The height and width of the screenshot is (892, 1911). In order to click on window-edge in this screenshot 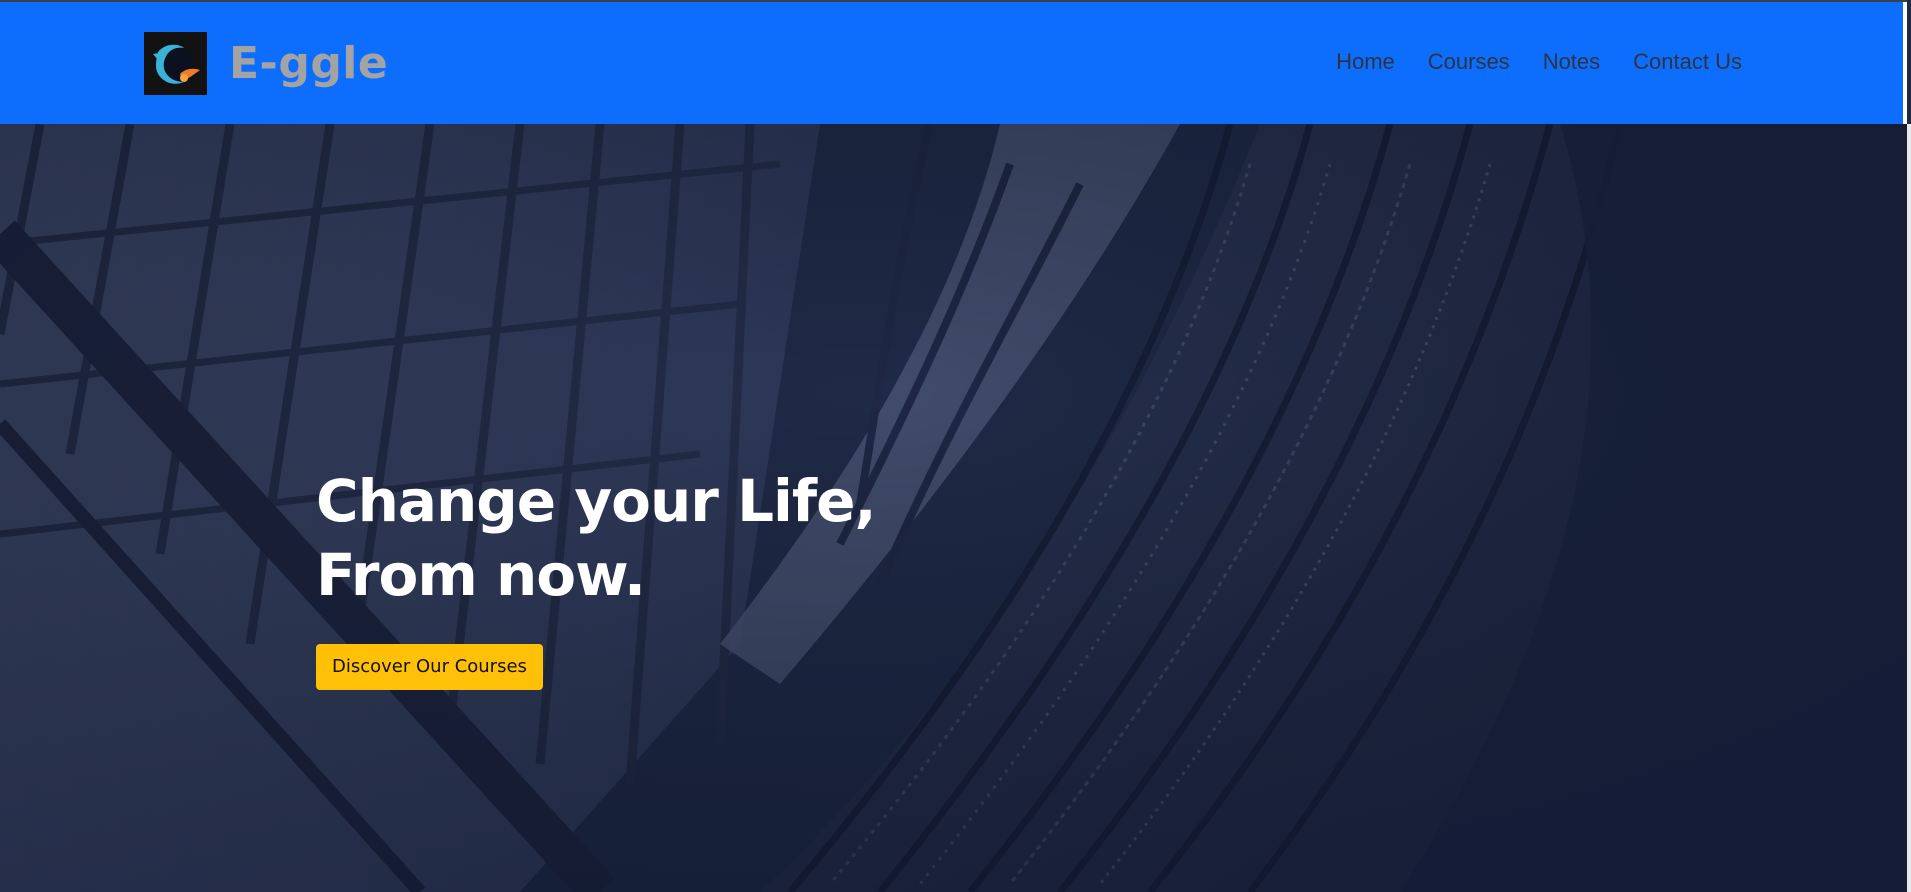, I will do `click(1905, 64)`.